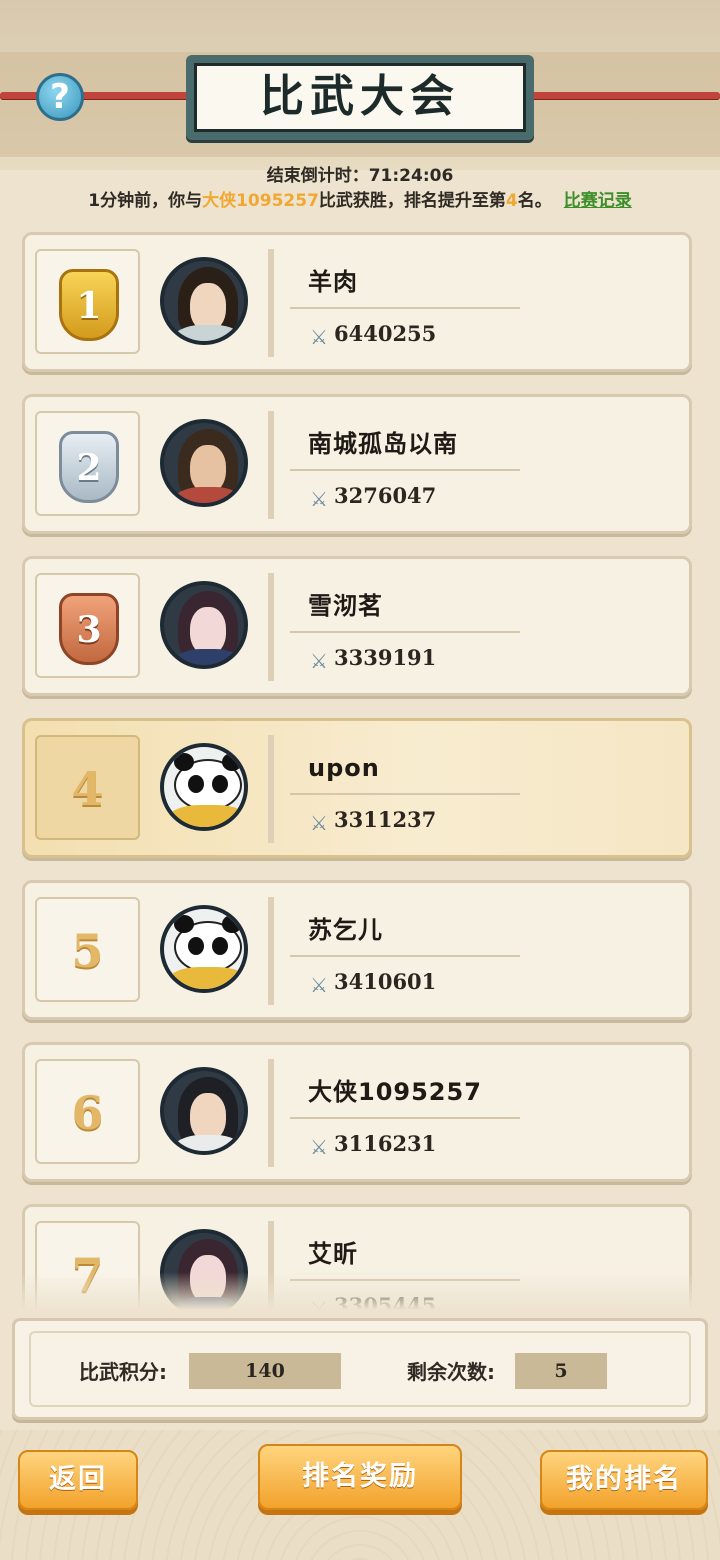  I want to click on rank-box: 4, so click(87, 787).